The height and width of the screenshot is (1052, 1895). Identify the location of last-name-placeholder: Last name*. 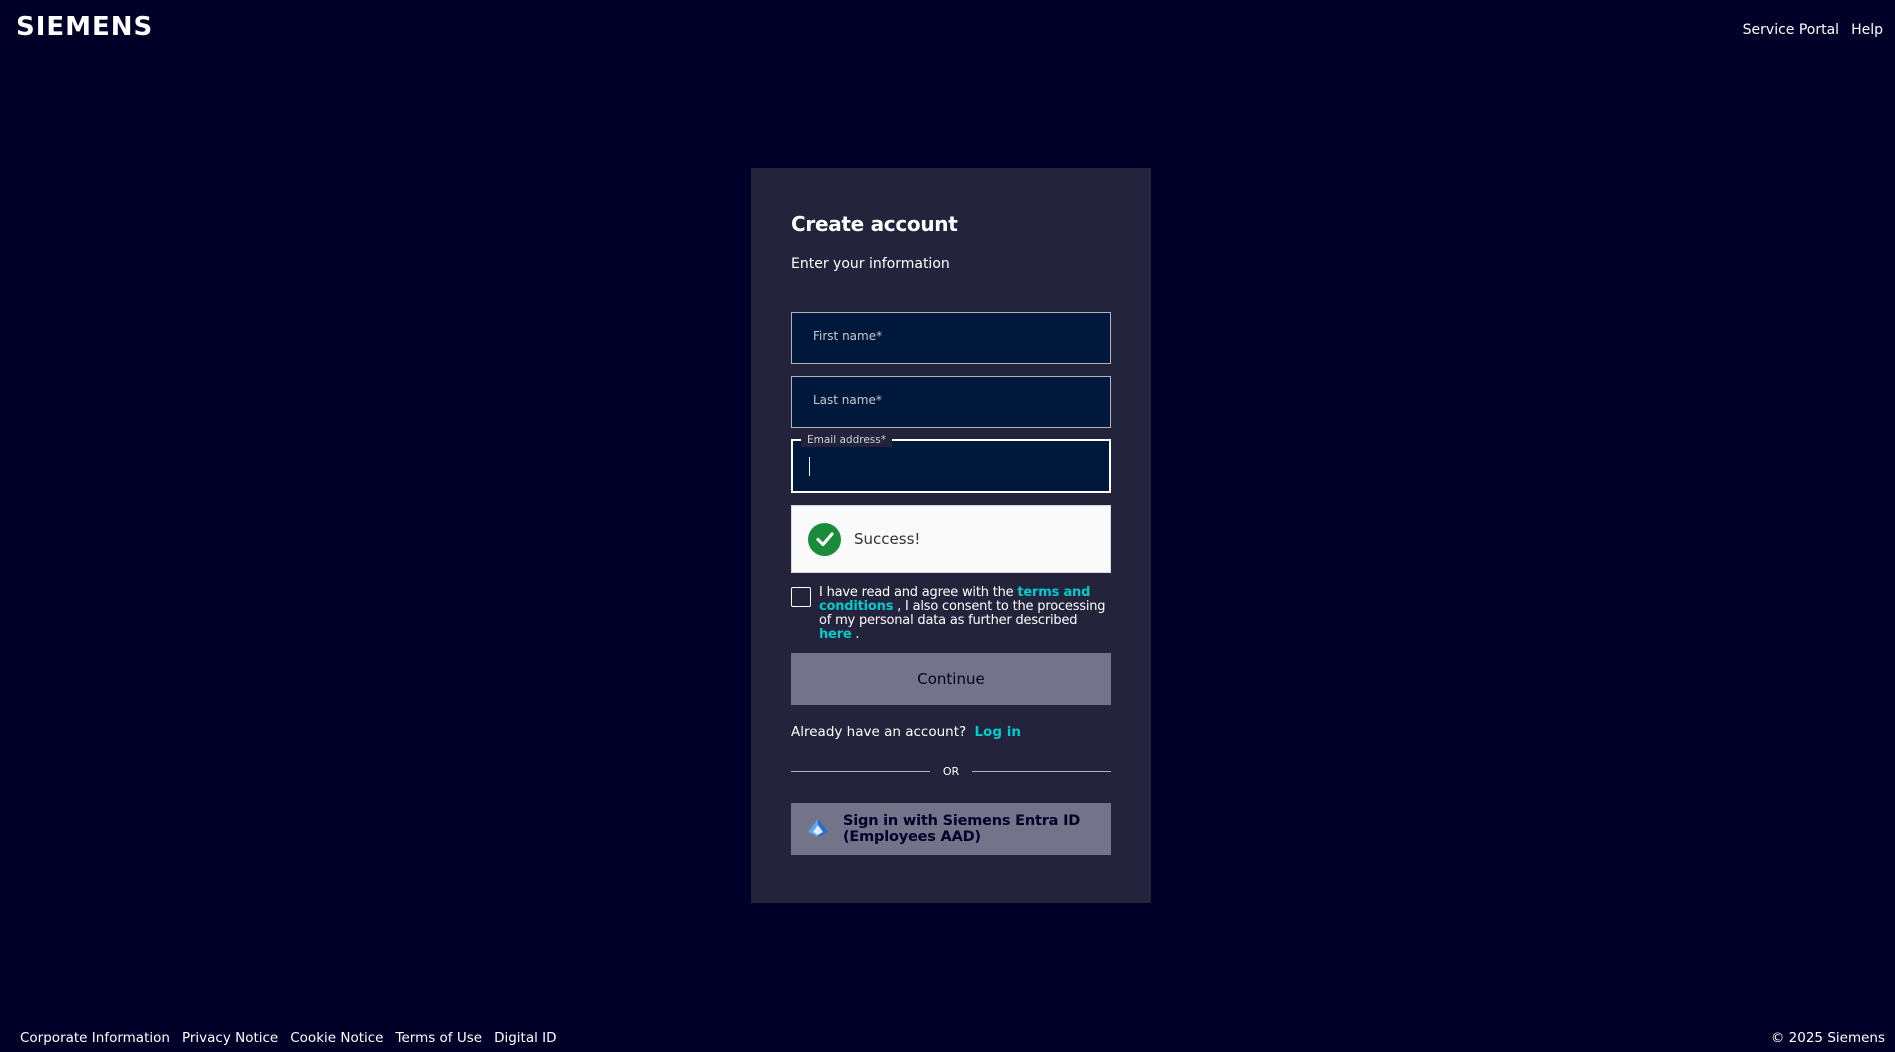
(847, 400).